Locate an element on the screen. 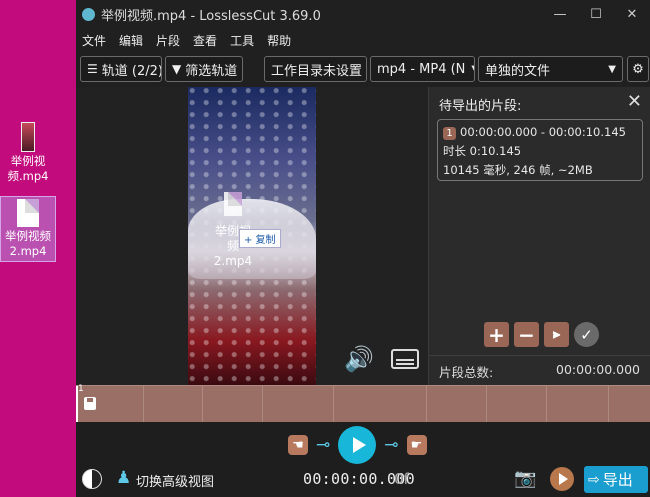  transport-controls: ☚ ⊸ ⊸ ☛ is located at coordinates (357, 445).